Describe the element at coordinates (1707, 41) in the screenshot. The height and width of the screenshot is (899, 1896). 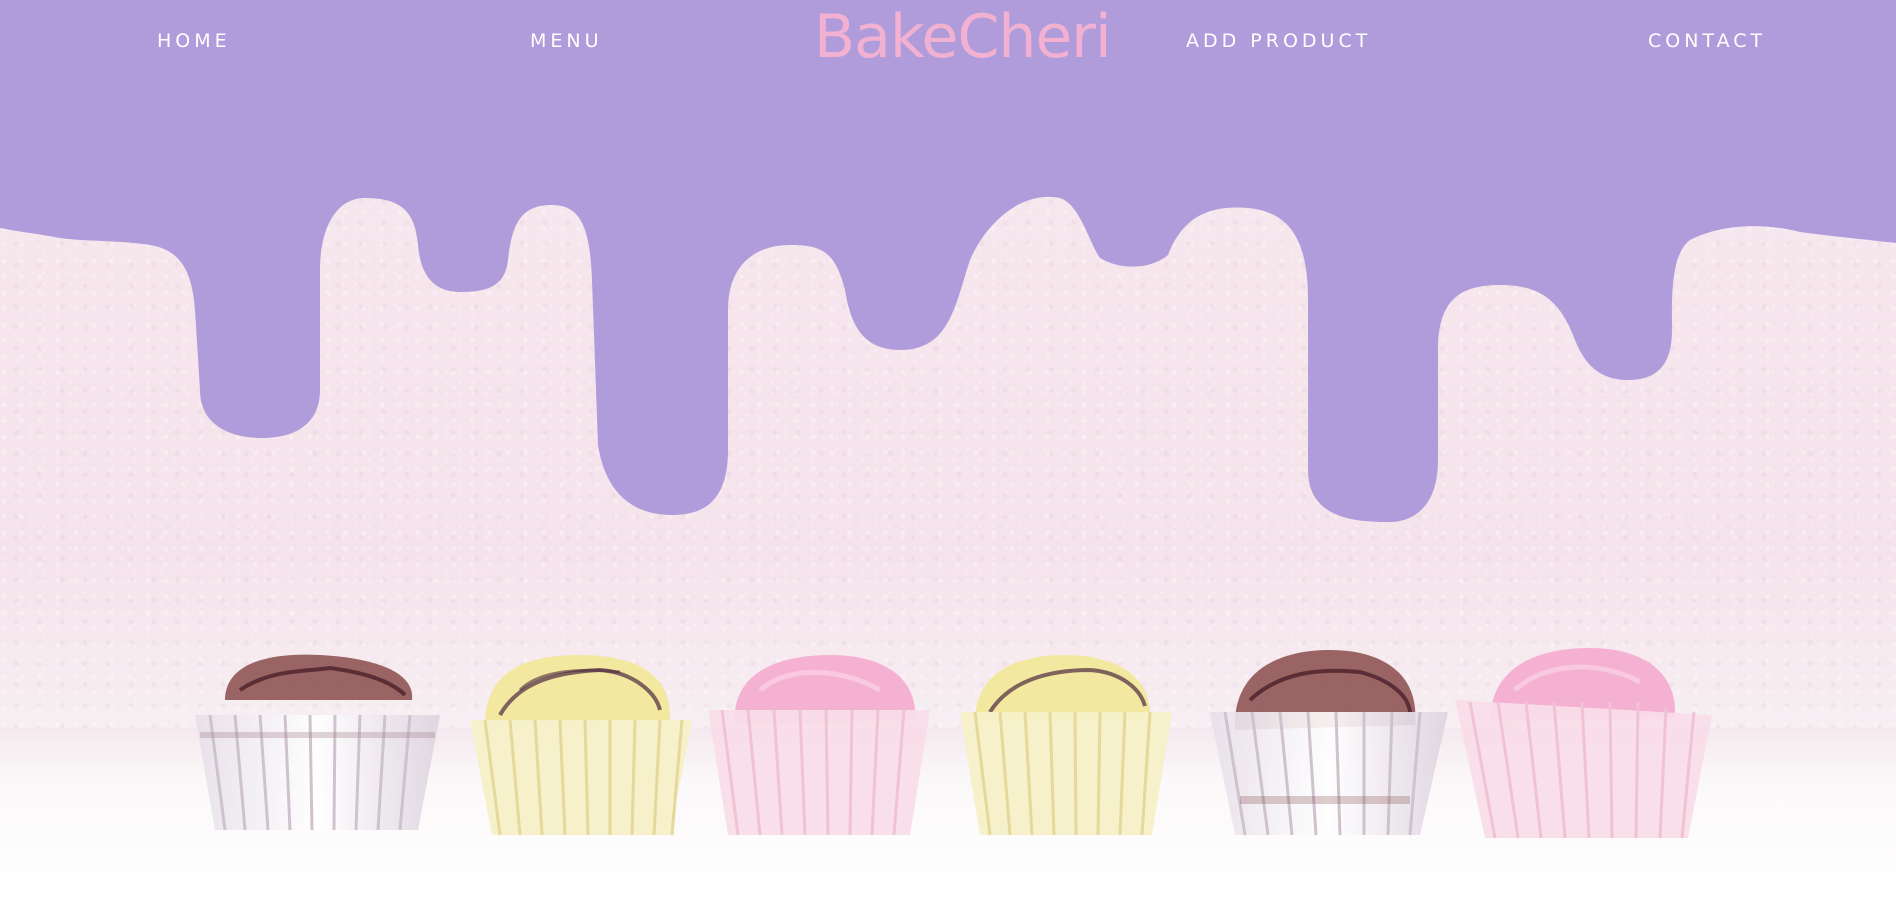
I see `nav-contact-link: CONTACT` at that location.